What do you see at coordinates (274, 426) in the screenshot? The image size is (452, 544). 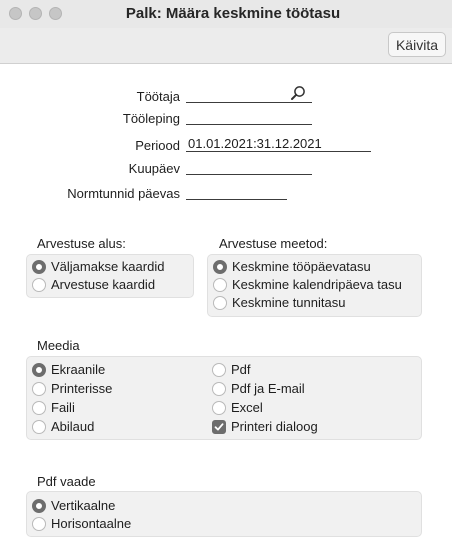 I see `option-label: Printeri dialoog` at bounding box center [274, 426].